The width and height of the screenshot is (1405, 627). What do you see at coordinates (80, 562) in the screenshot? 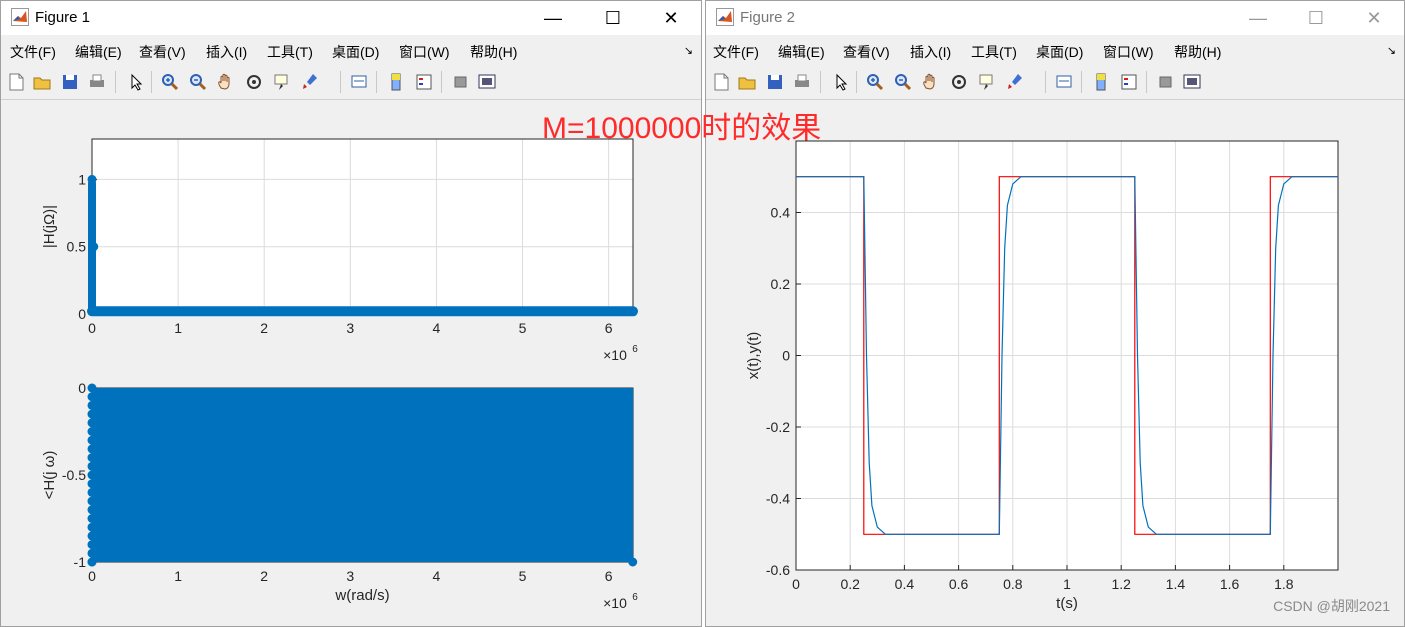
I see `y-tick-label: -1` at bounding box center [80, 562].